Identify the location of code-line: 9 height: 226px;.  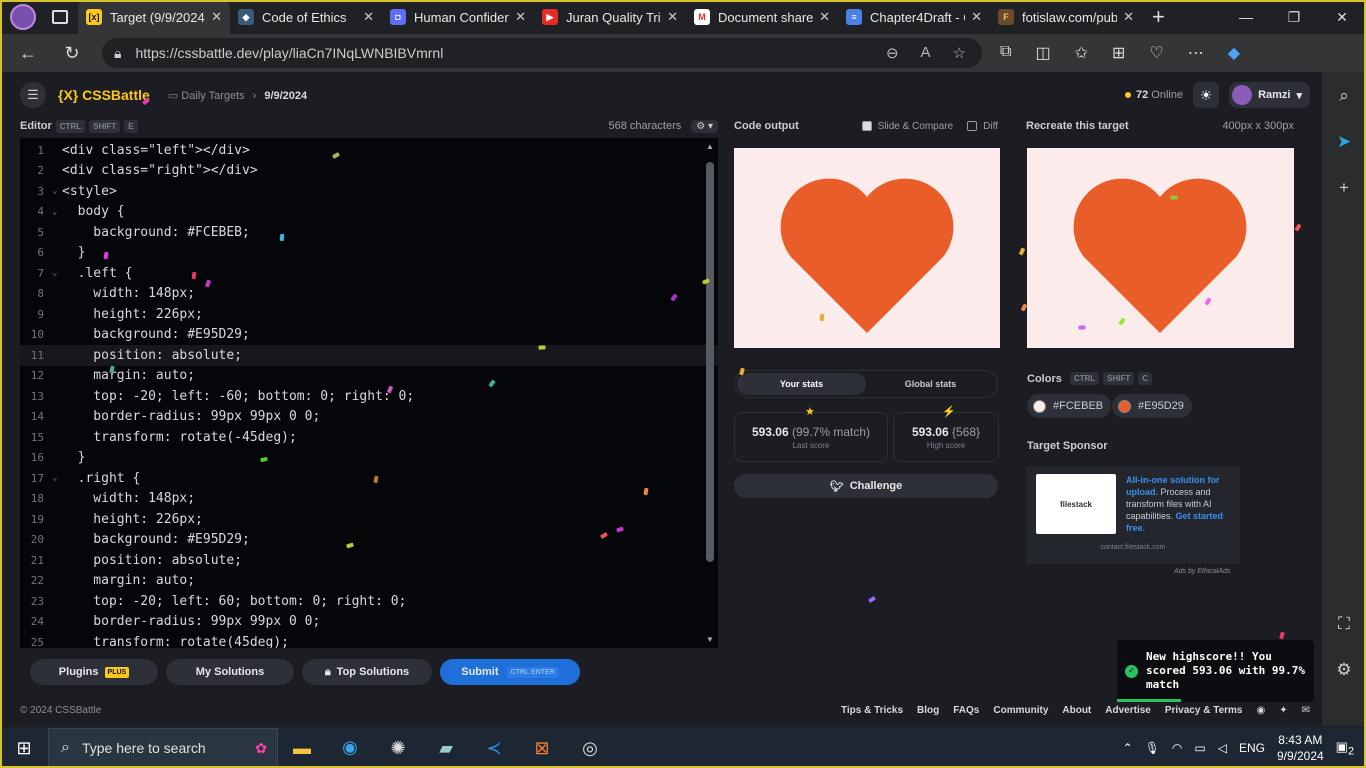
(369, 314).